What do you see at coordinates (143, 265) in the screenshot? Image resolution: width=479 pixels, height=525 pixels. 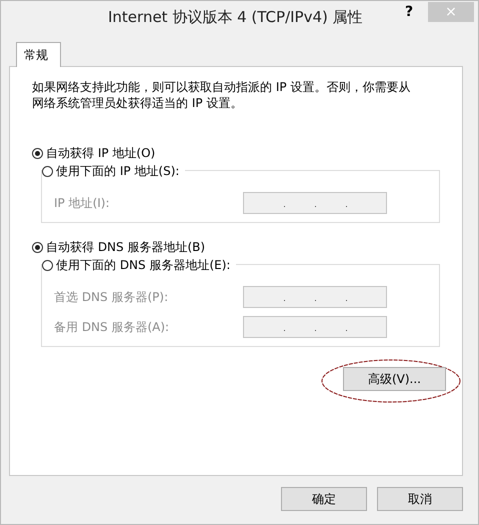 I see `radio-label: 使用下面的 DNS 服务器地址(E):` at bounding box center [143, 265].